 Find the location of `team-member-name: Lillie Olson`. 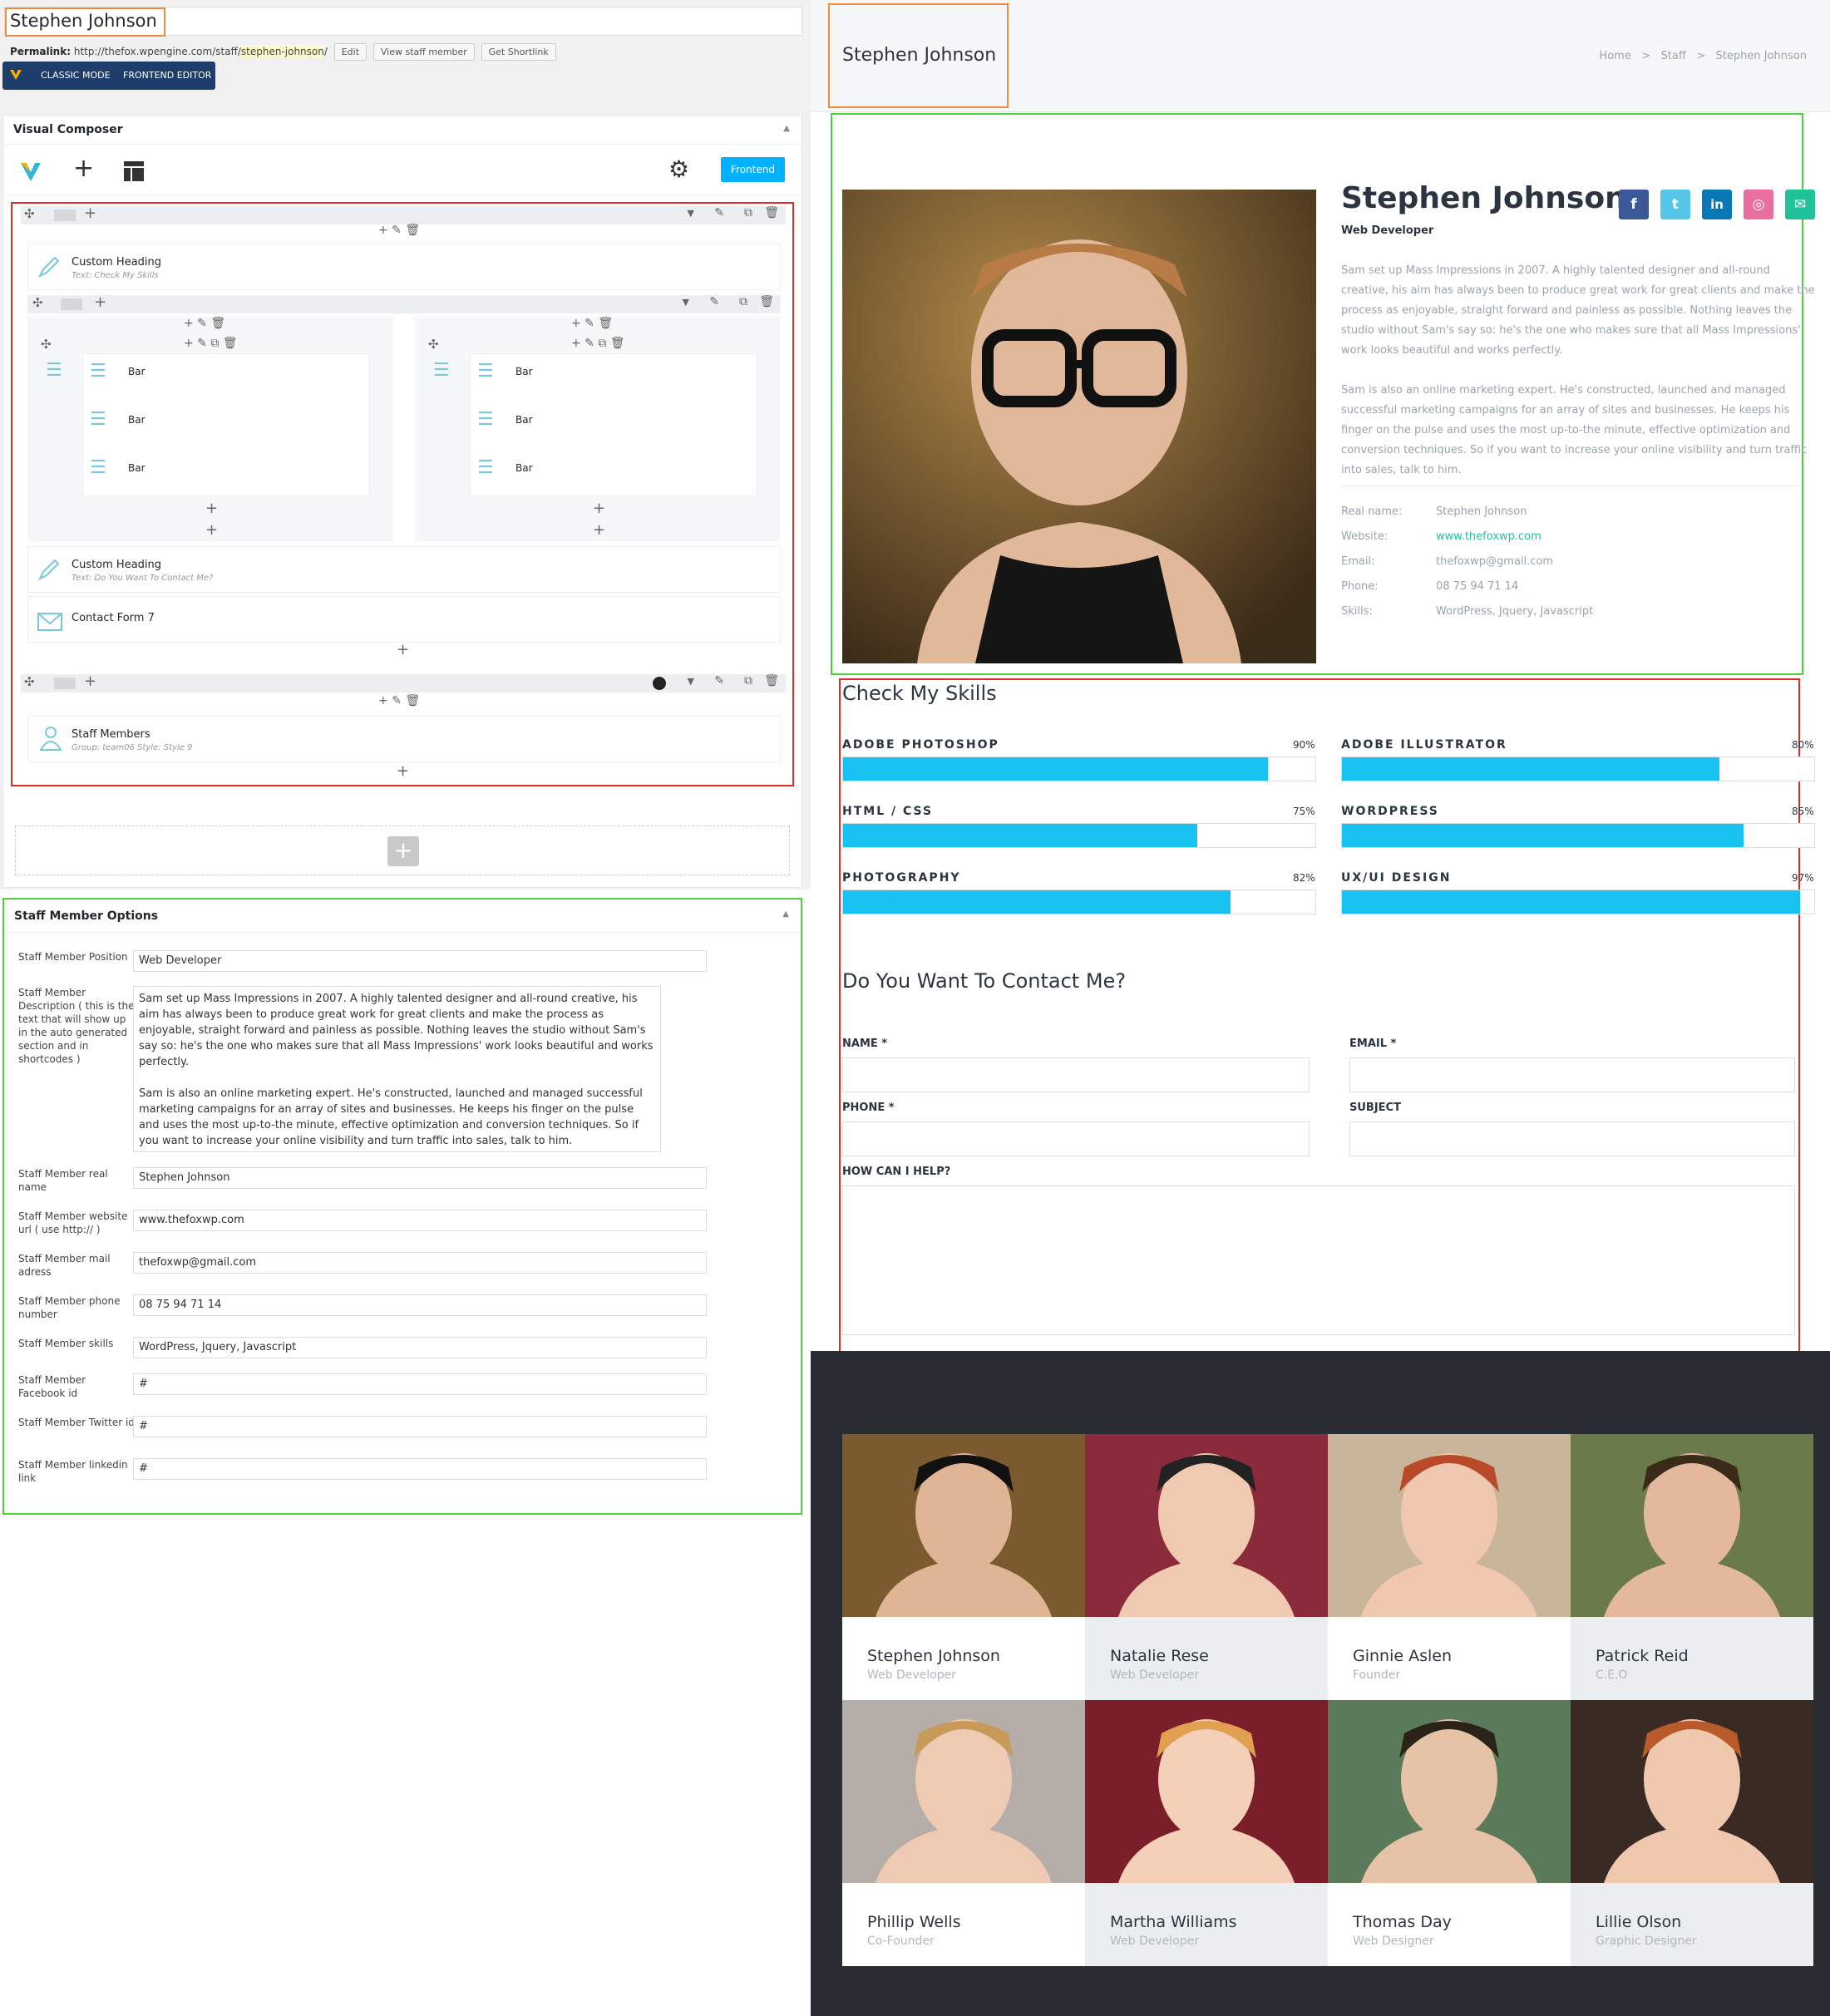

team-member-name: Lillie Olson is located at coordinates (1638, 1922).